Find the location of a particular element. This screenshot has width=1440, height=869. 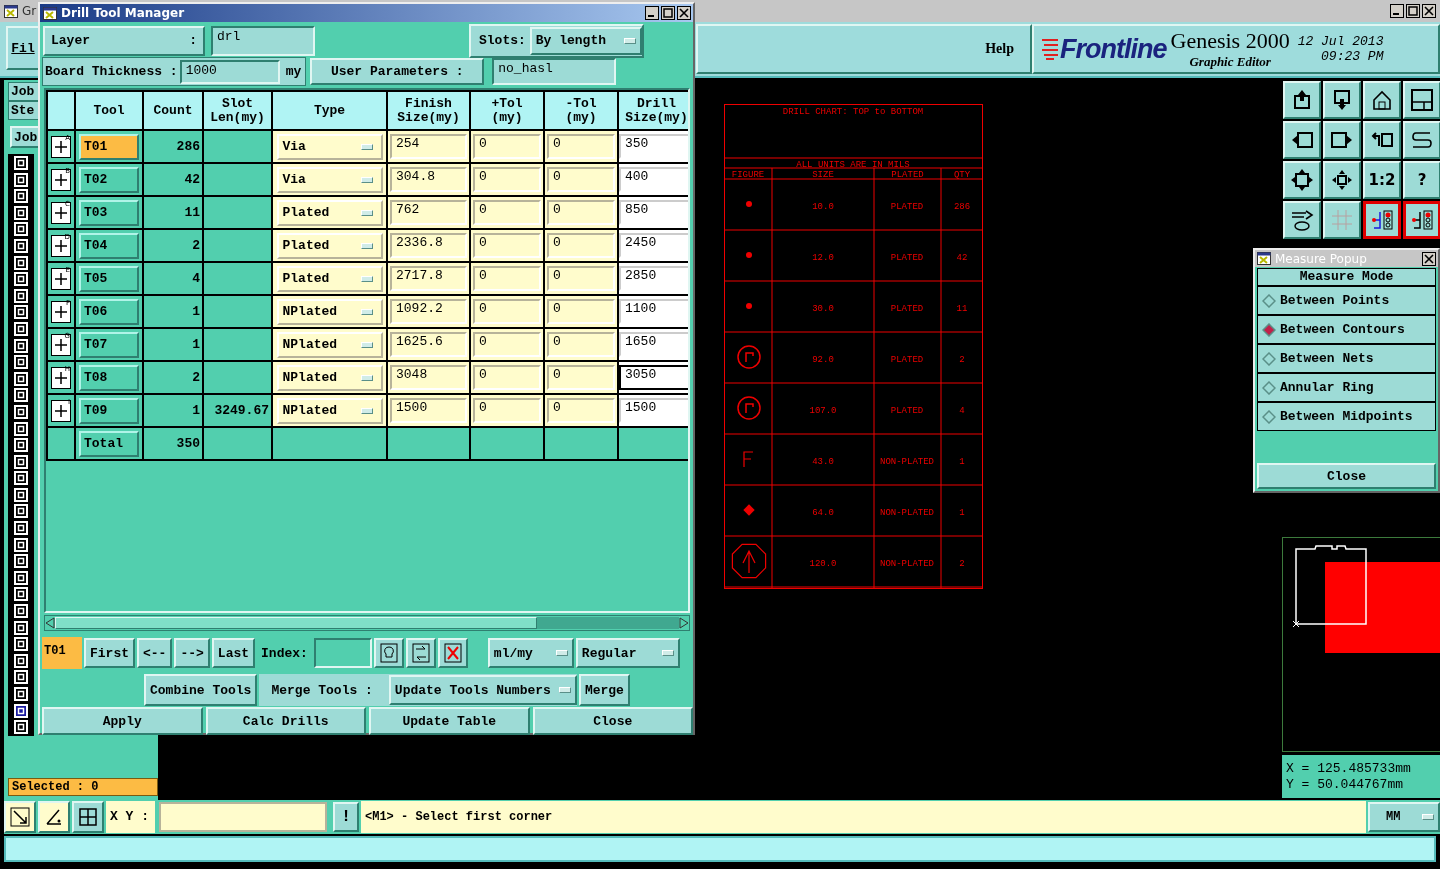

action-button: Calc Drills is located at coordinates (285, 721).